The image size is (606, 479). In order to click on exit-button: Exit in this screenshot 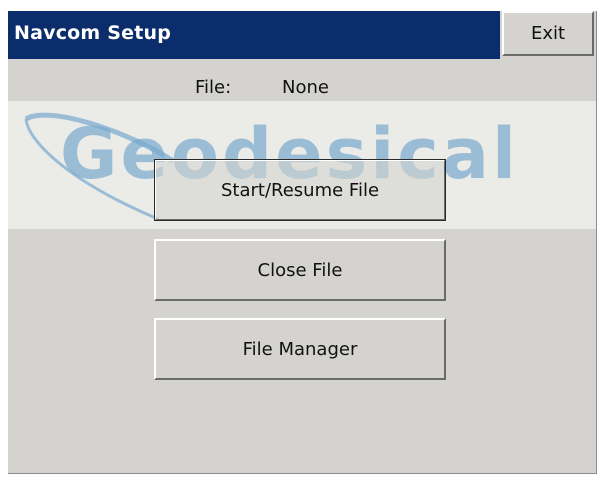, I will do `click(548, 33)`.